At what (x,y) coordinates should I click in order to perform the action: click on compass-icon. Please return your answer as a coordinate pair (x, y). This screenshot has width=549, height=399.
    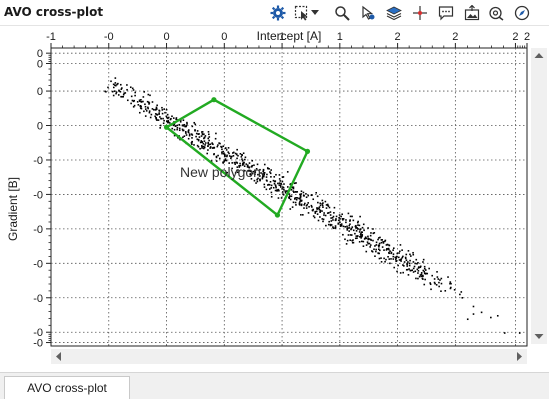
    Looking at the image, I should click on (522, 13).